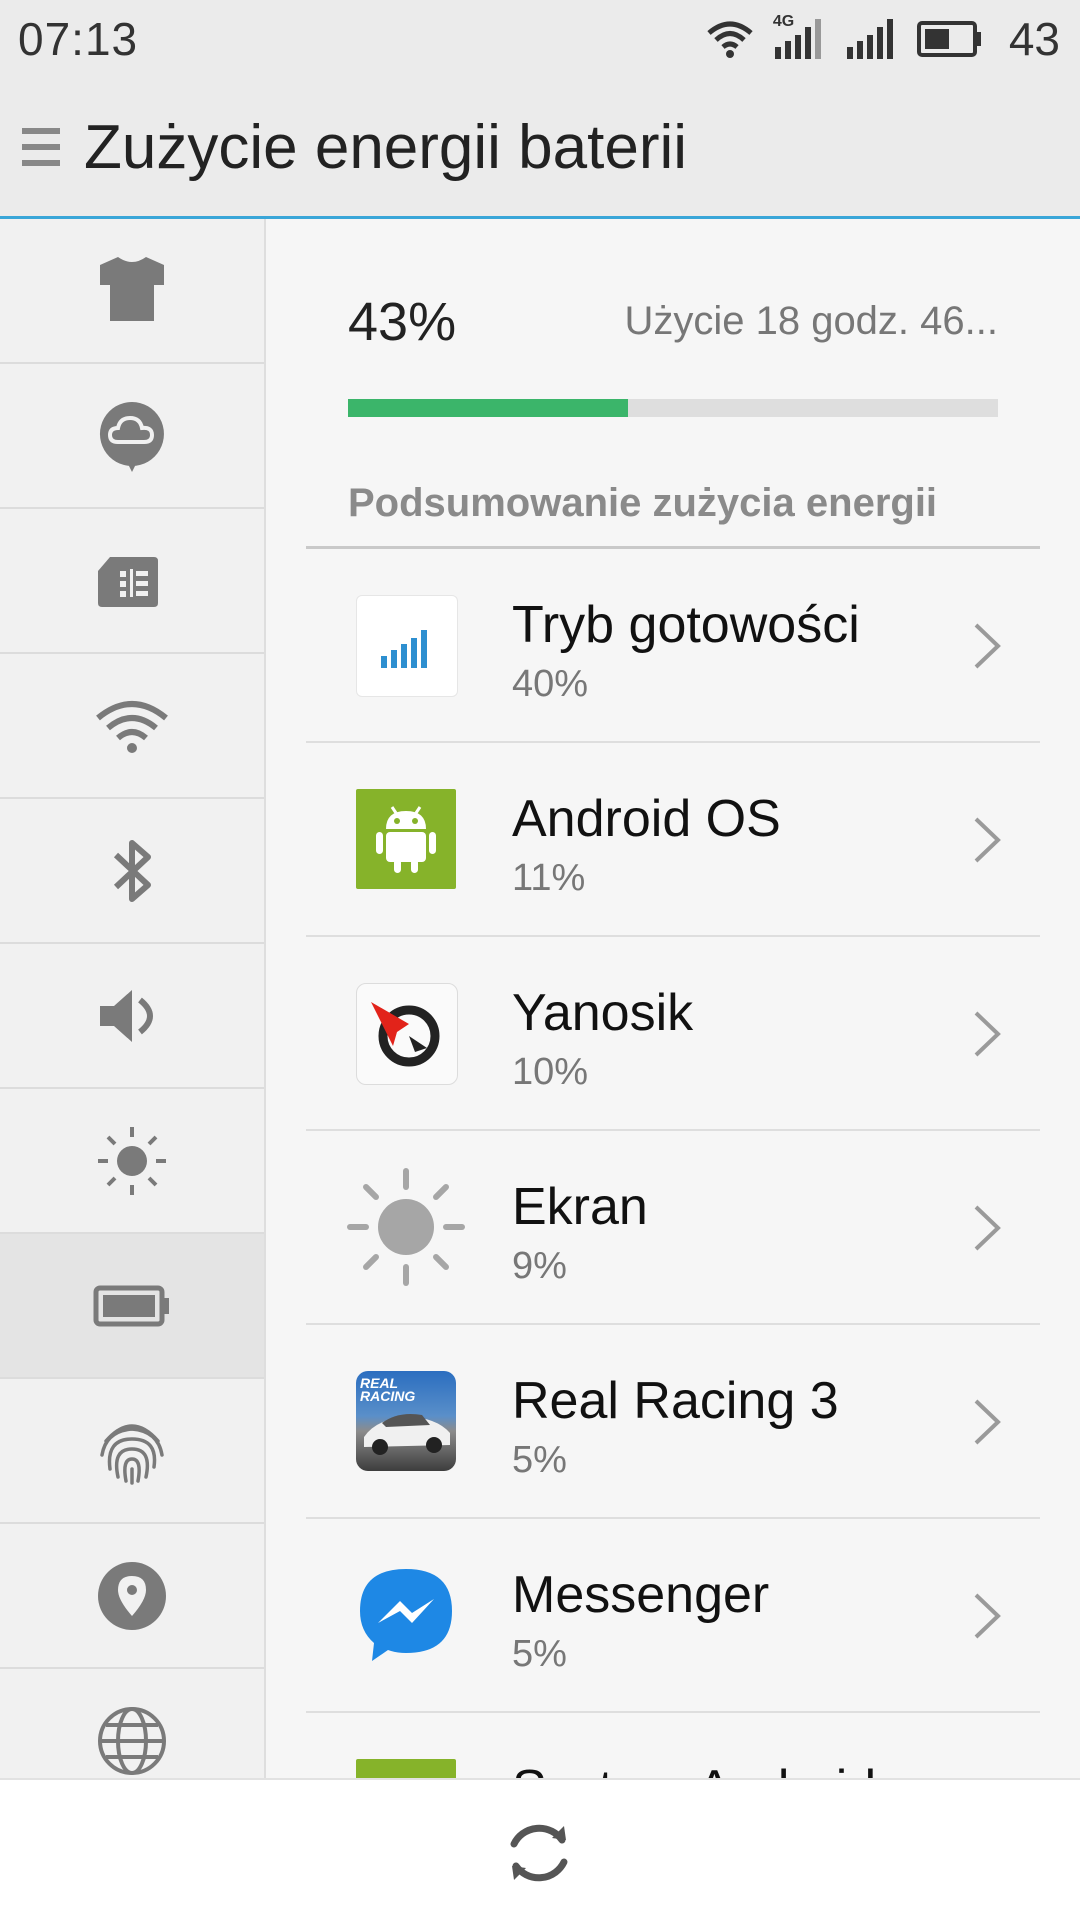 Image resolution: width=1080 pixels, height=1922 pixels. I want to click on list-item-android-os: Android OS 11%, so click(673, 840).